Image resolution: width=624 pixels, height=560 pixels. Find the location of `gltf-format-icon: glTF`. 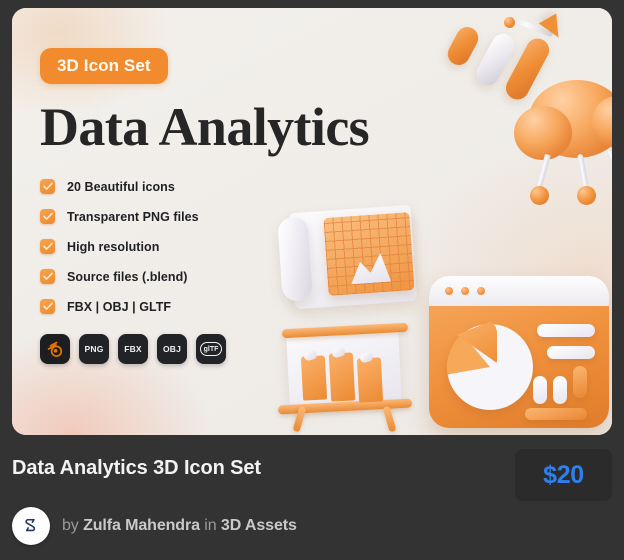

gltf-format-icon: glTF is located at coordinates (211, 349).